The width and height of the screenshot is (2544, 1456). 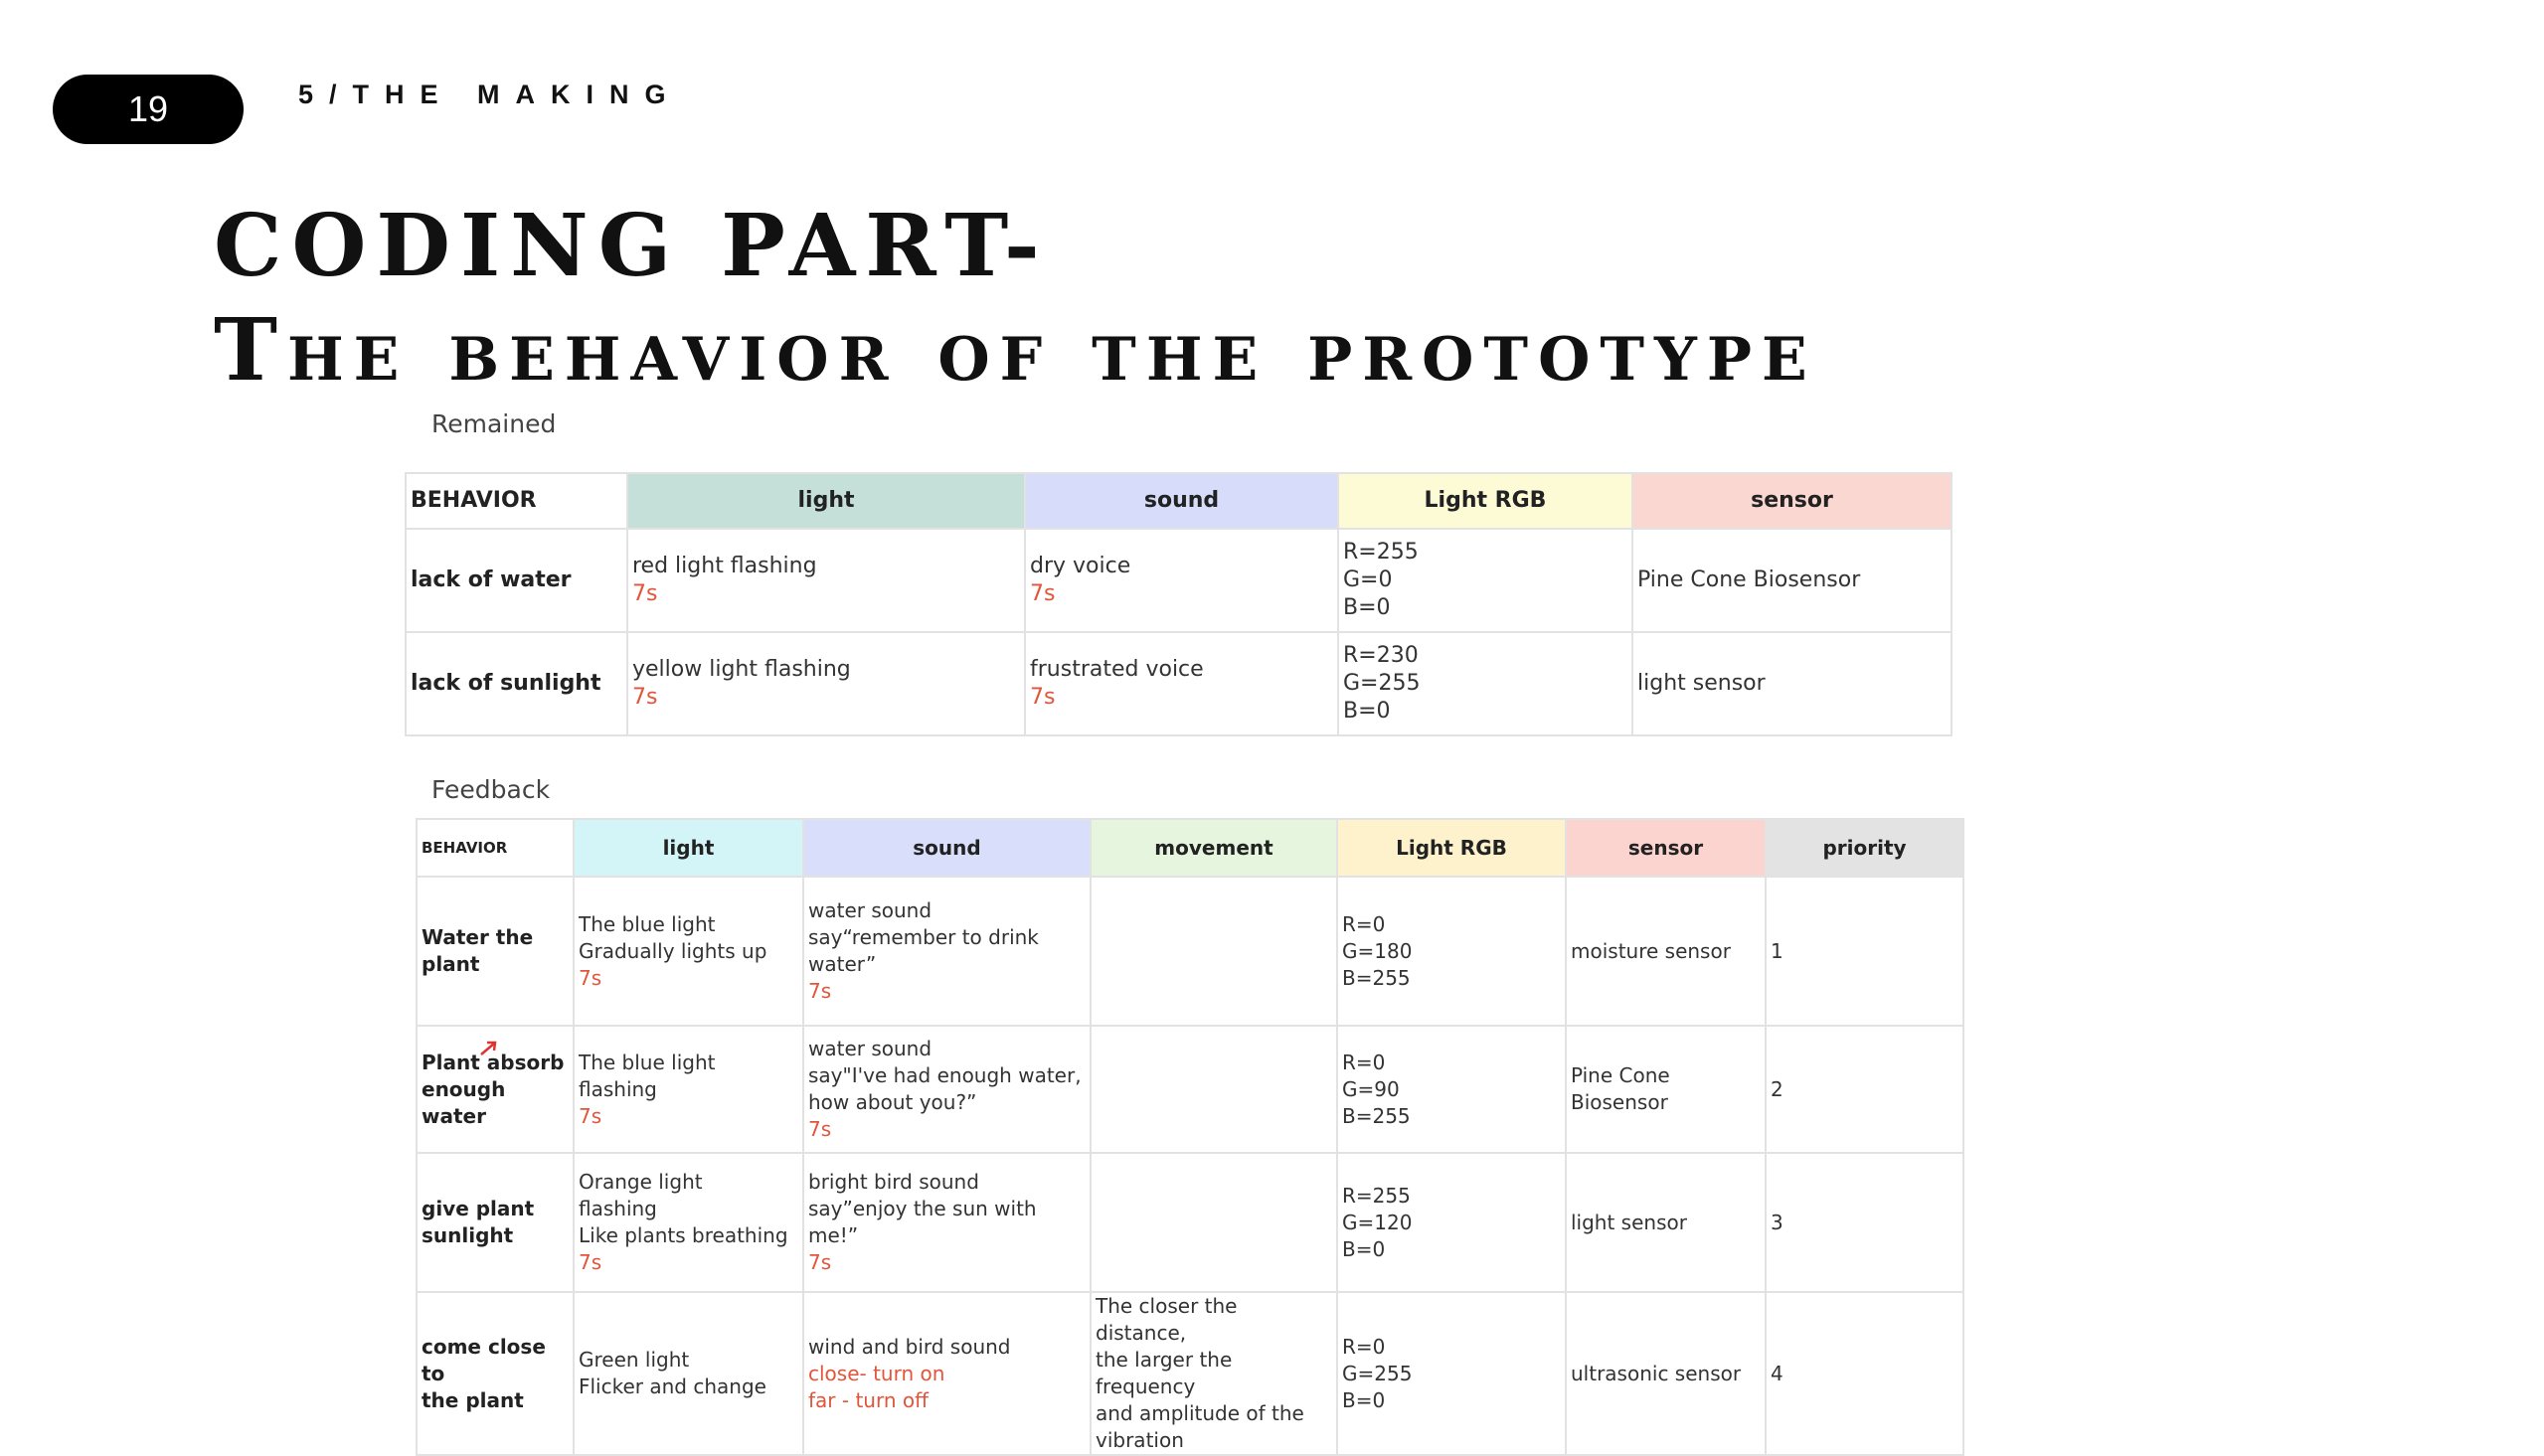 I want to click on light-text: The blue light, so click(x=648, y=923).